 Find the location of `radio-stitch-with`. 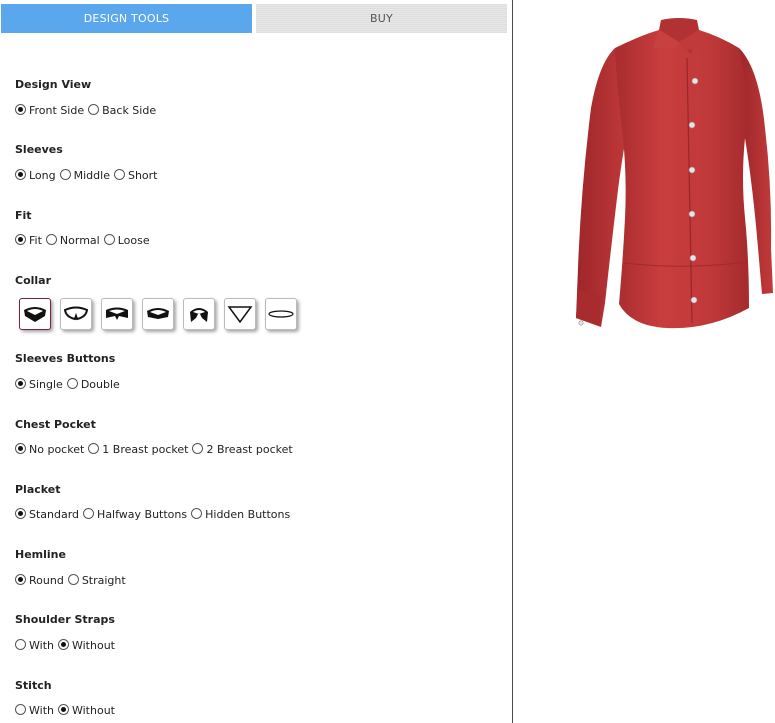

radio-stitch-with is located at coordinates (20, 709).